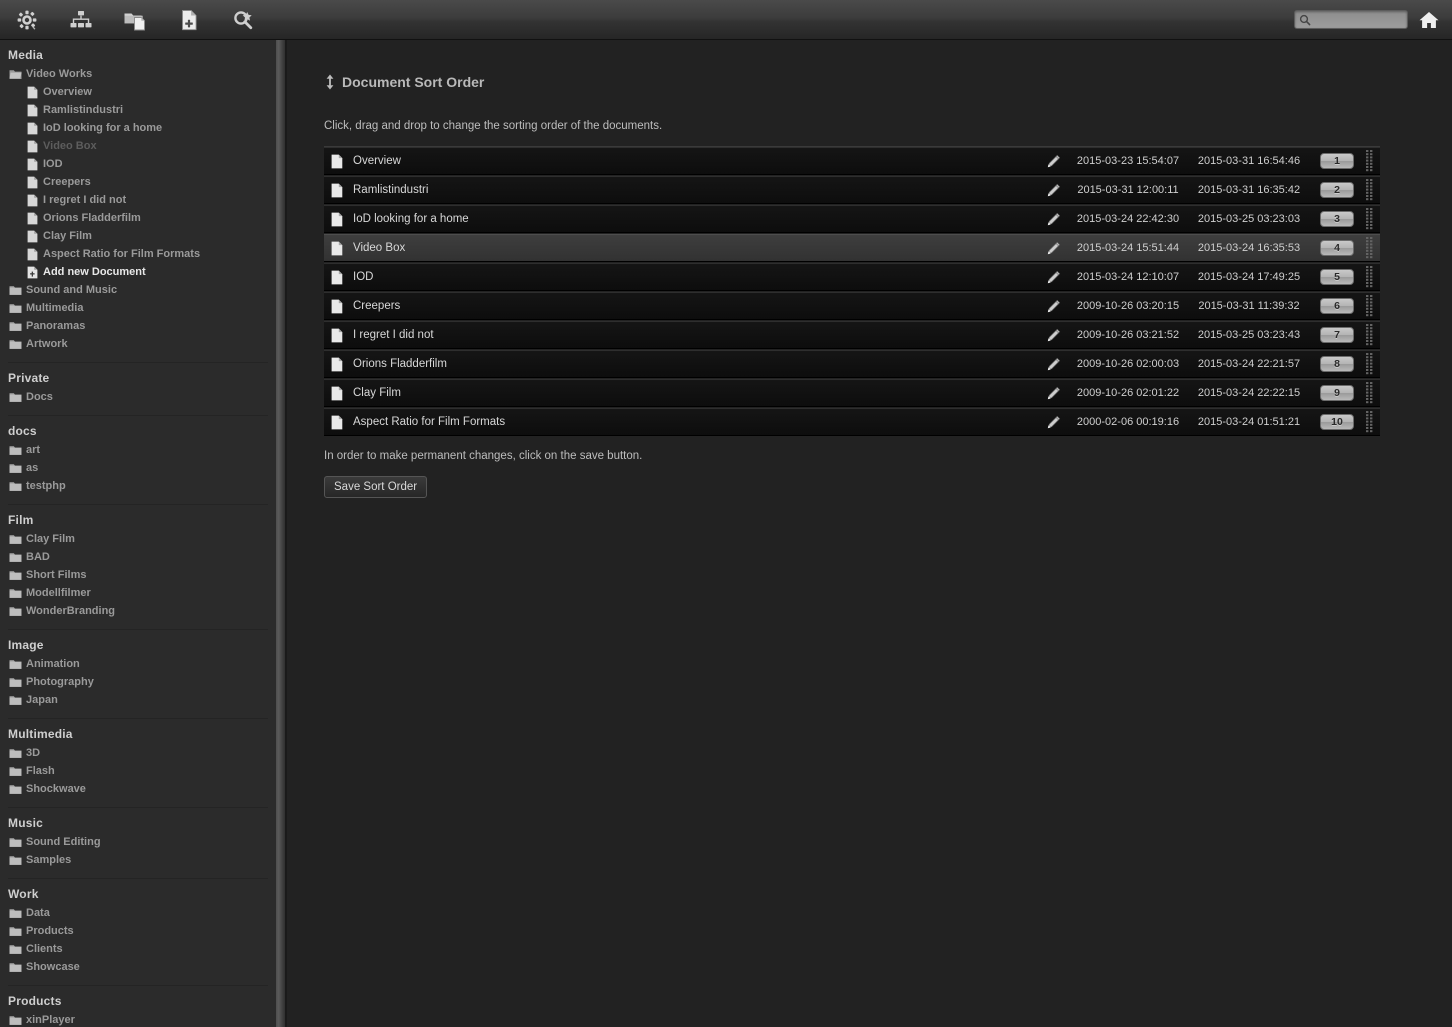 The width and height of the screenshot is (1452, 1027). Describe the element at coordinates (138, 92) in the screenshot. I see `sidebar-item-overview: Overview` at that location.